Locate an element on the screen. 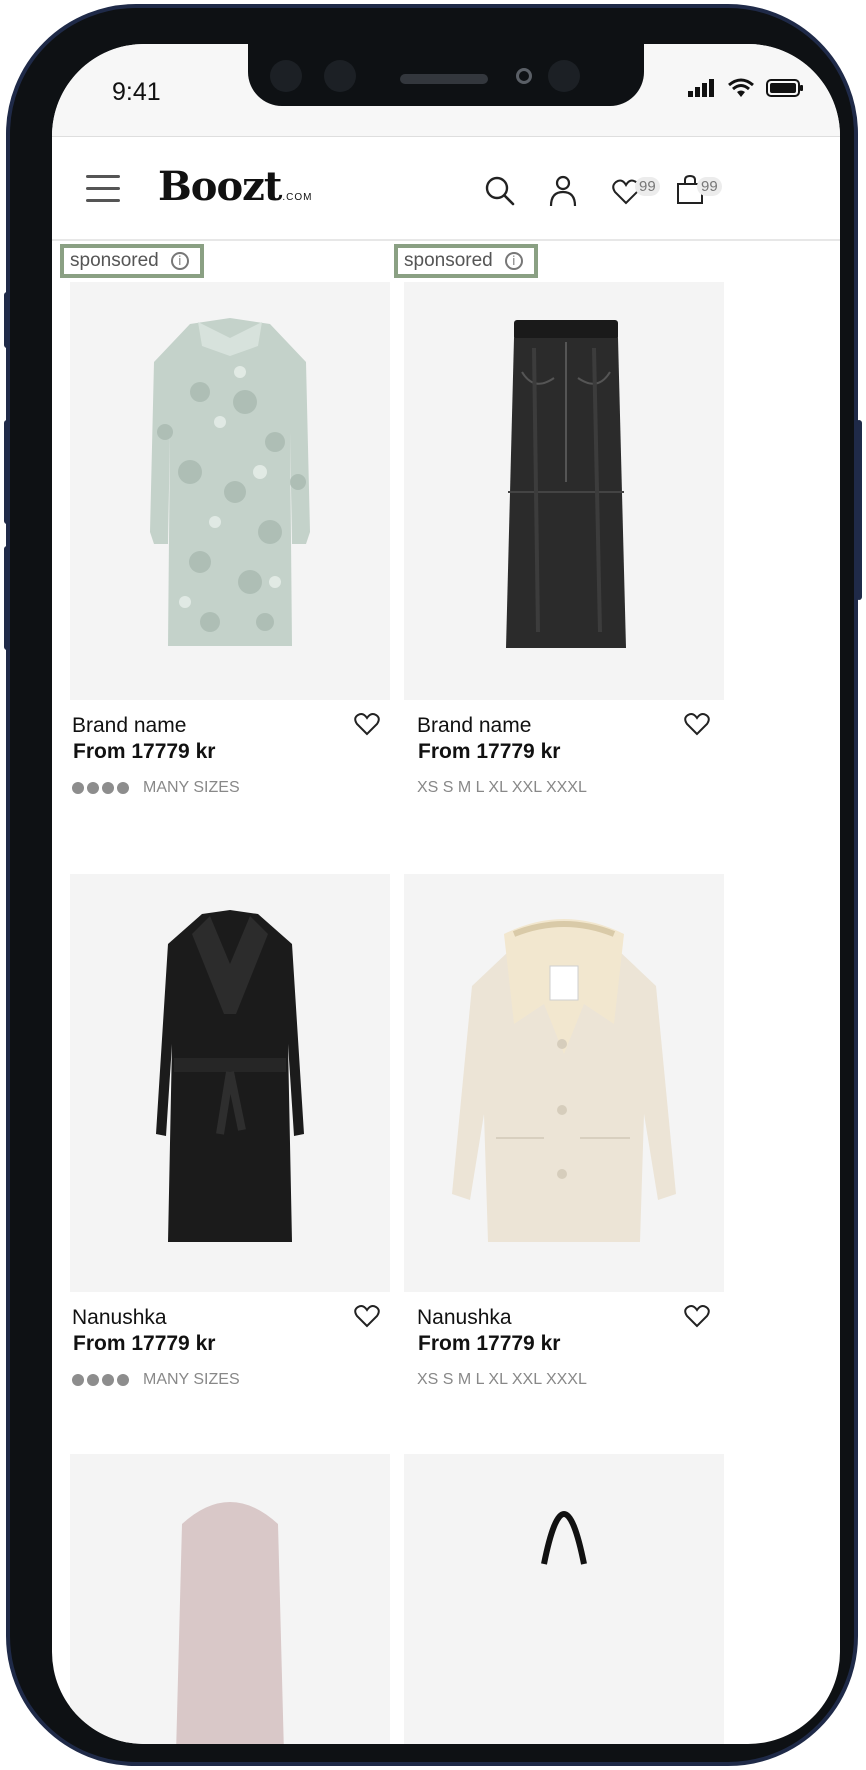  fur-coat-image is located at coordinates (230, 482).